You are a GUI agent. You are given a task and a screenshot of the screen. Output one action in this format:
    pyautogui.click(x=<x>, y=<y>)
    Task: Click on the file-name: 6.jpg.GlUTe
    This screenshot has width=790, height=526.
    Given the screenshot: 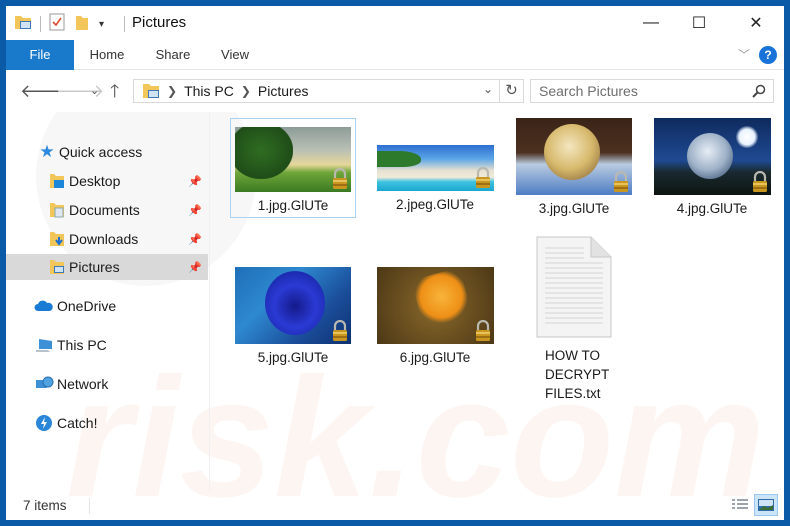 What is the action you would take?
    pyautogui.click(x=435, y=357)
    